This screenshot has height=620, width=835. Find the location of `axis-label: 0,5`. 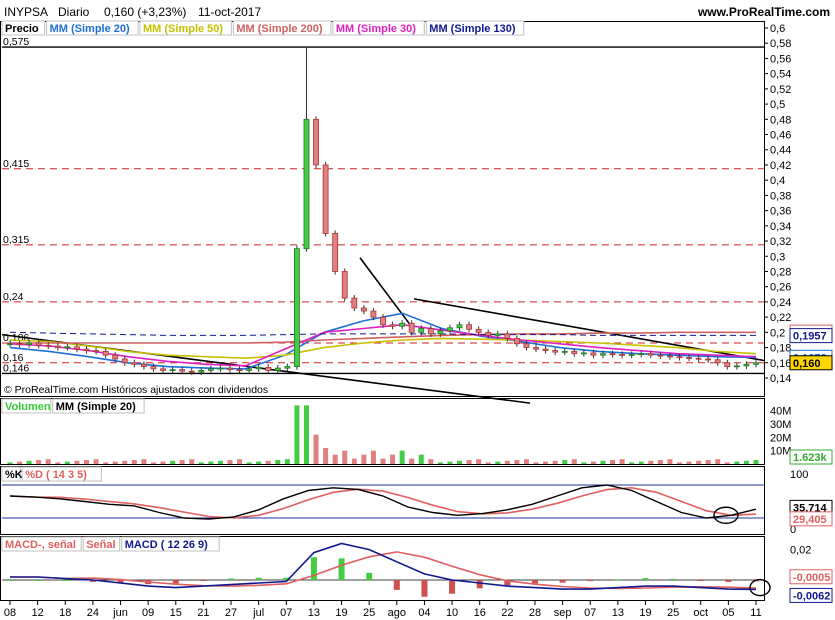

axis-label: 0,5 is located at coordinates (777, 105).